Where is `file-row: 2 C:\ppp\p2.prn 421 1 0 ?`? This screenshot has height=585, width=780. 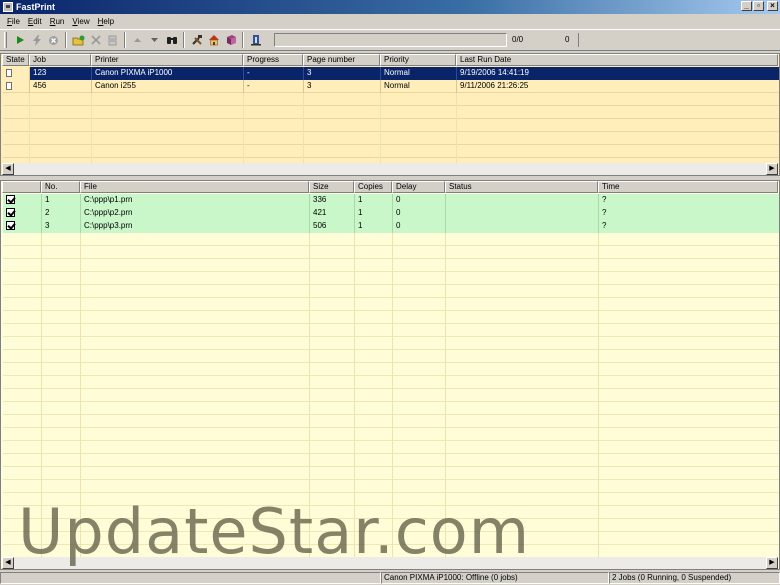
file-row: 2 C:\ppp\p2.prn 421 1 0 ? is located at coordinates (391, 213).